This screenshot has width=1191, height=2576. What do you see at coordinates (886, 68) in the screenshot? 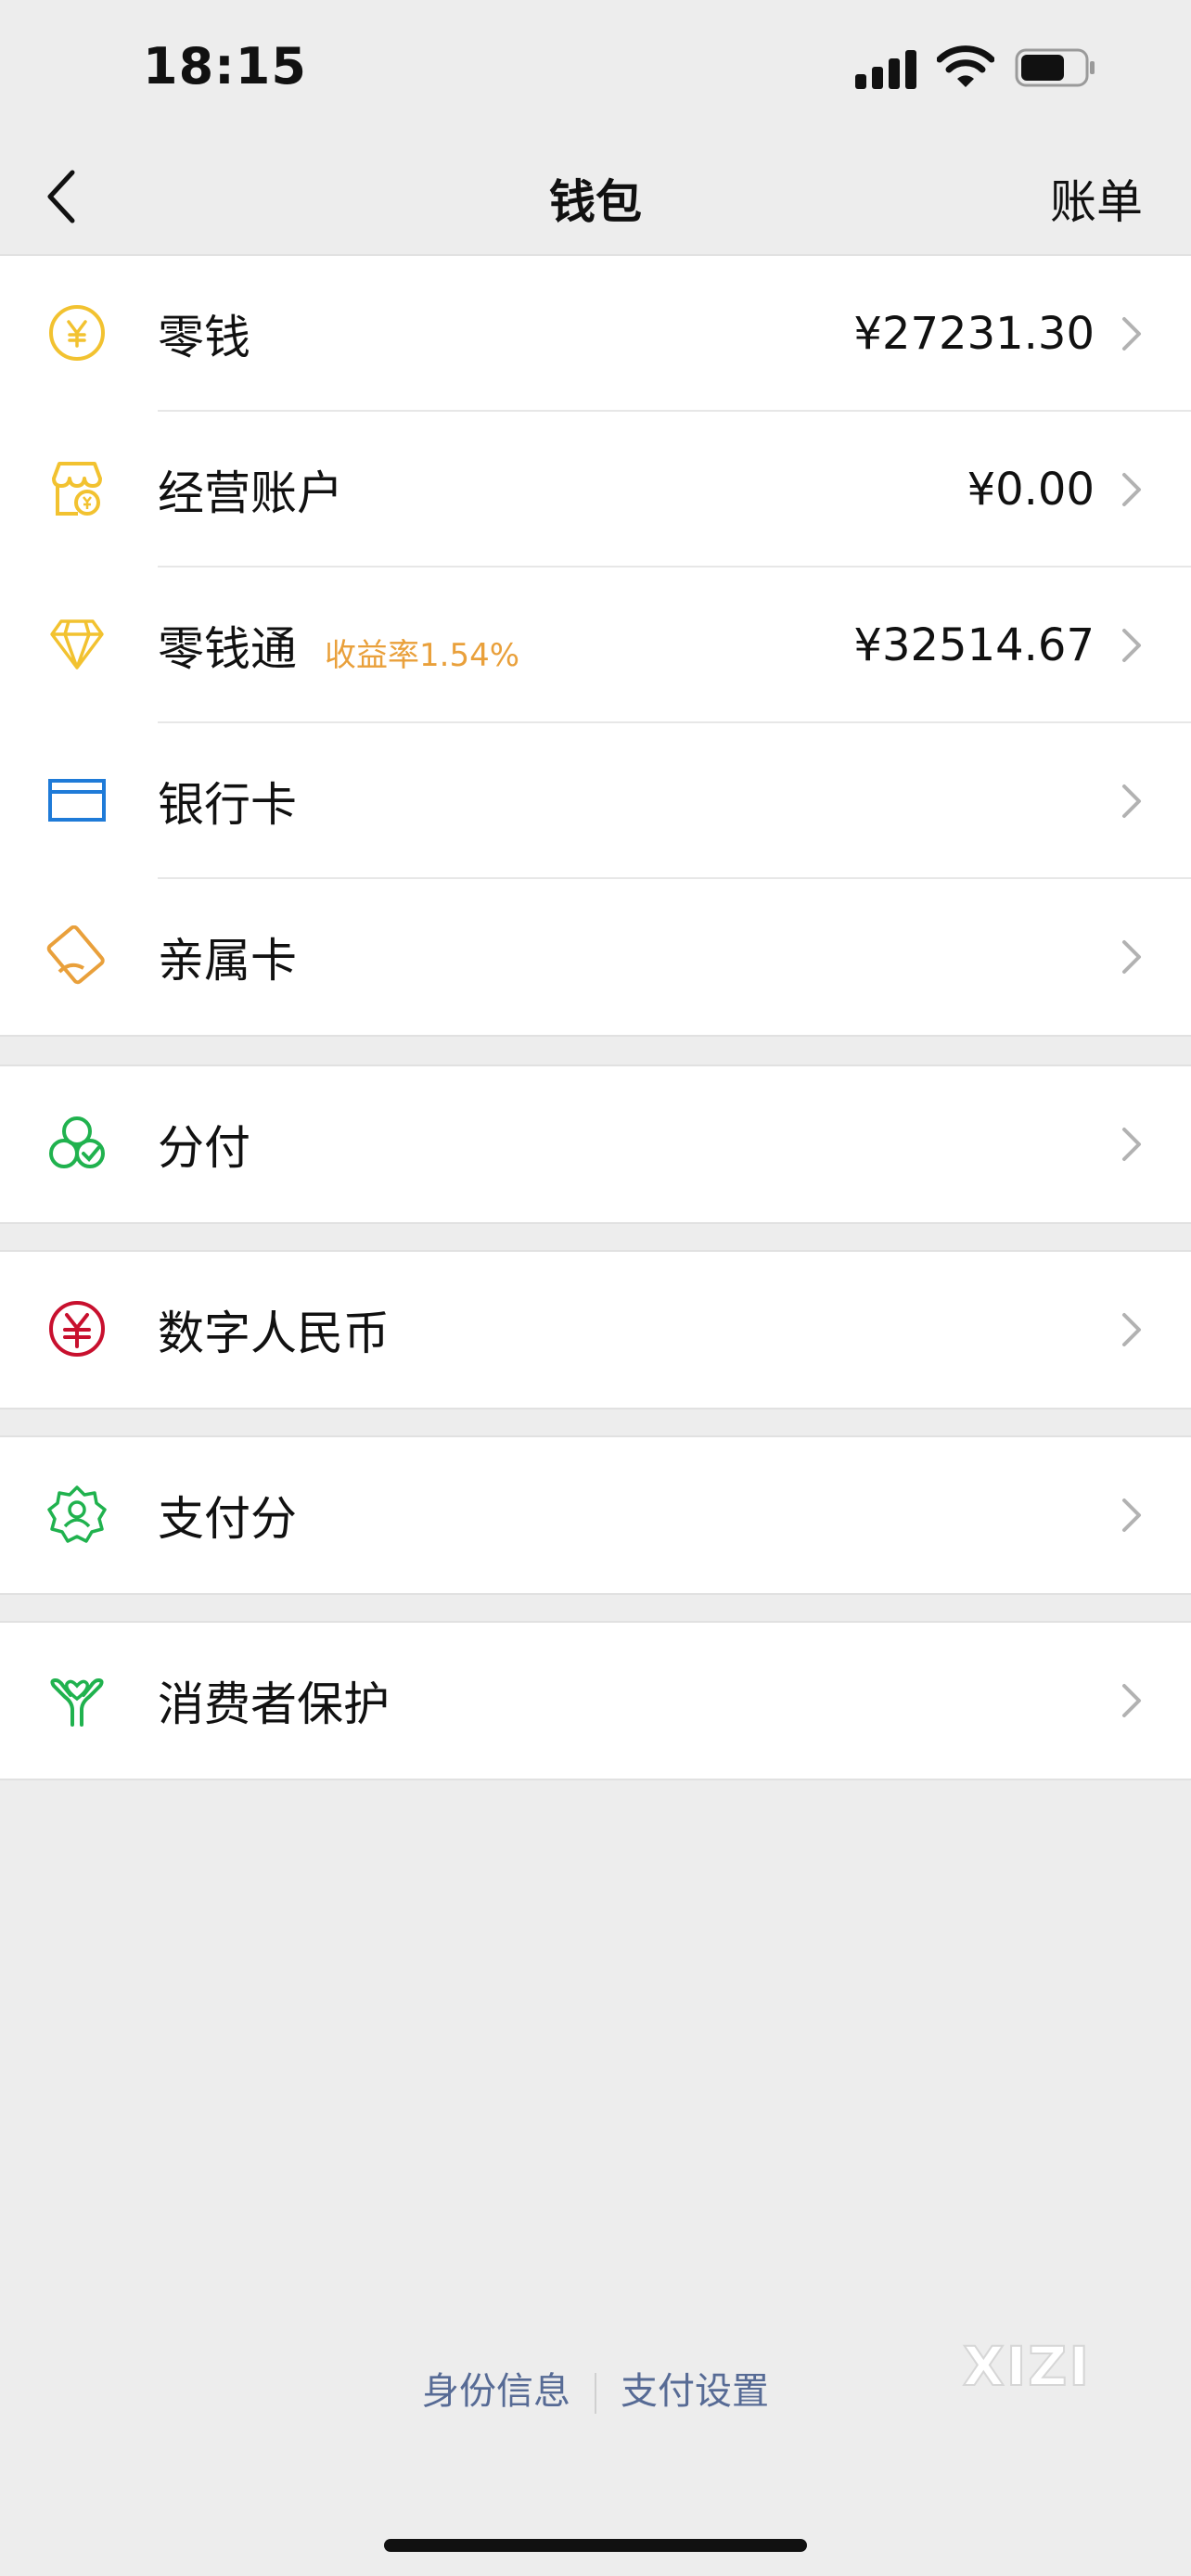
I see `signal-icon` at bounding box center [886, 68].